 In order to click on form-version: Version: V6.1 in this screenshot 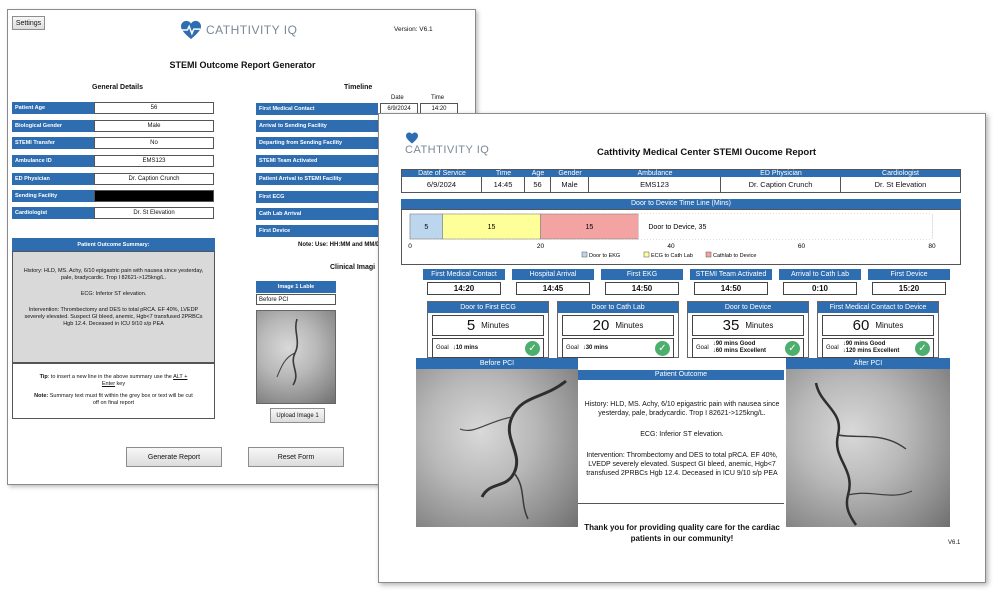, I will do `click(413, 29)`.